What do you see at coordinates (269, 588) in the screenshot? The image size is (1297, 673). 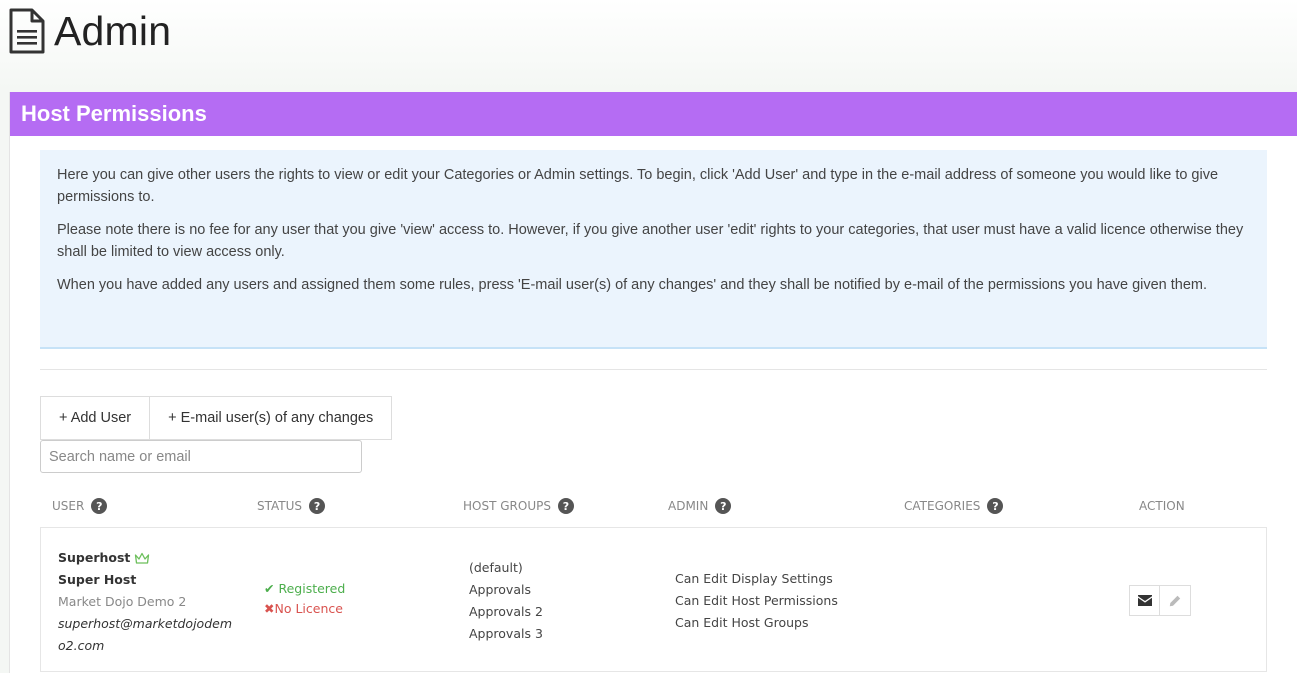 I see `check-icon: ✔` at bounding box center [269, 588].